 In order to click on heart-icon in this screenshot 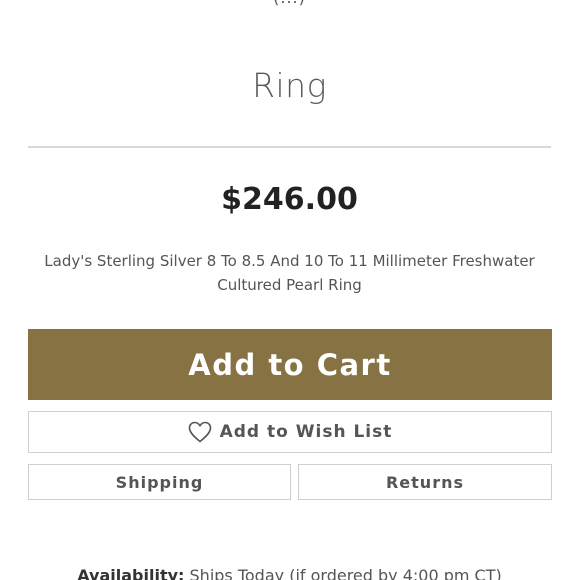, I will do `click(200, 432)`.